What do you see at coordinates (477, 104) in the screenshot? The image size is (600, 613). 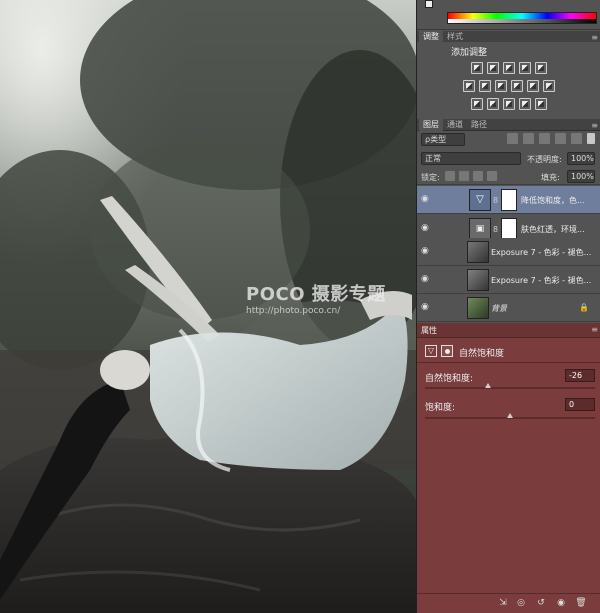 I see `invert-icon` at bounding box center [477, 104].